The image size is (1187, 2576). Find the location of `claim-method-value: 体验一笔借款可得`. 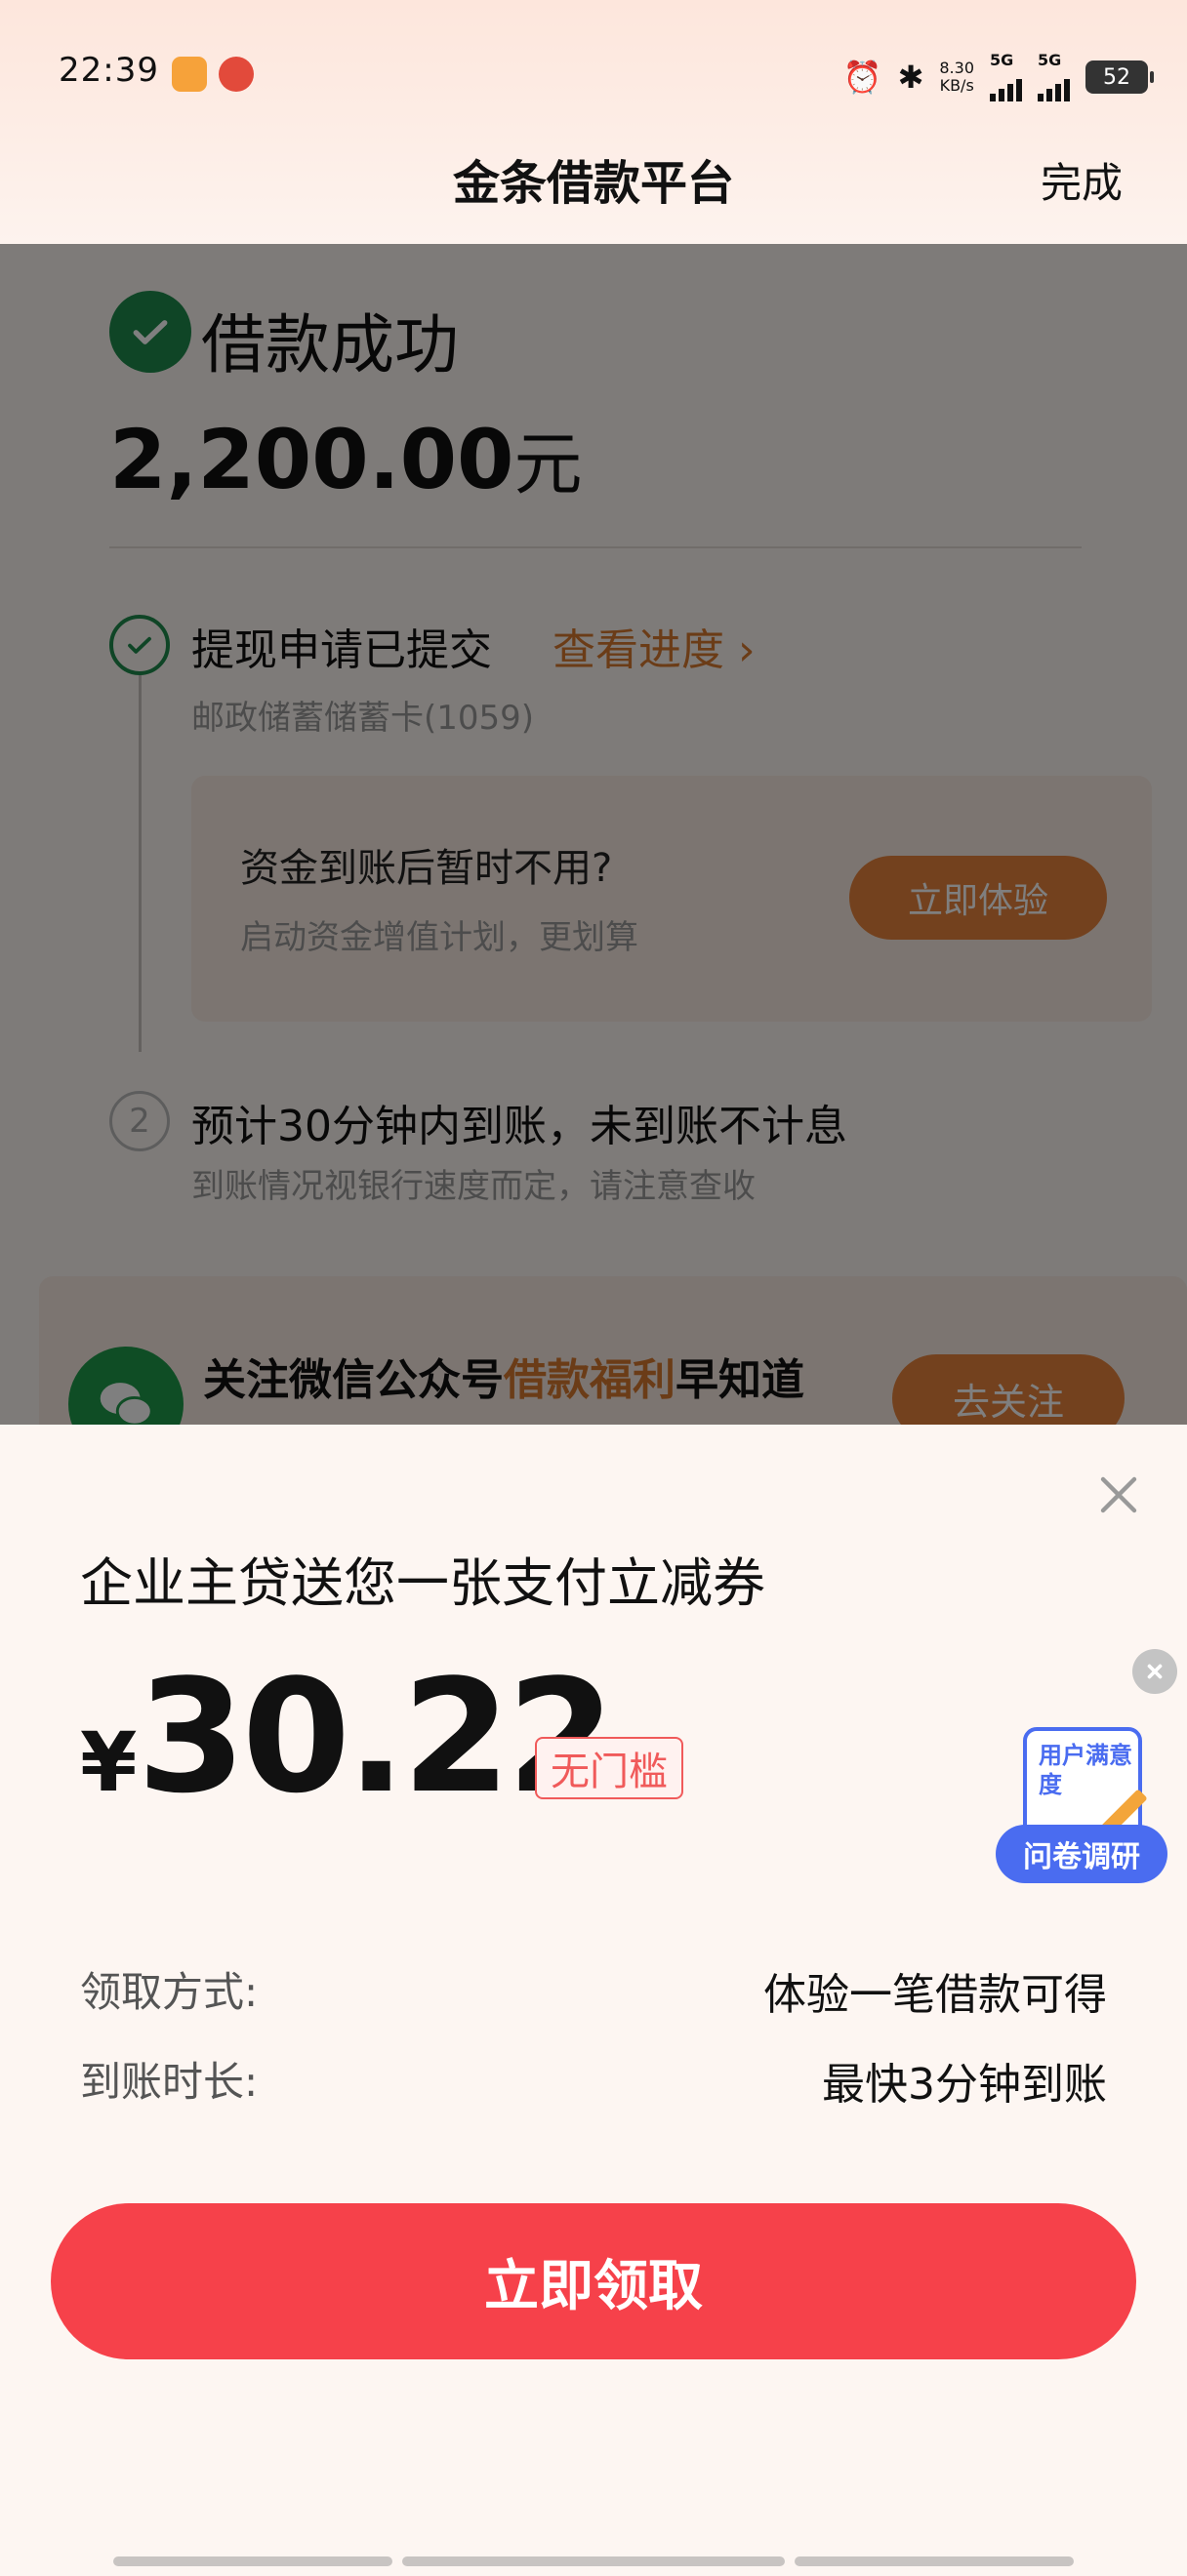

claim-method-value: 体验一笔借款可得 is located at coordinates (935, 1995).